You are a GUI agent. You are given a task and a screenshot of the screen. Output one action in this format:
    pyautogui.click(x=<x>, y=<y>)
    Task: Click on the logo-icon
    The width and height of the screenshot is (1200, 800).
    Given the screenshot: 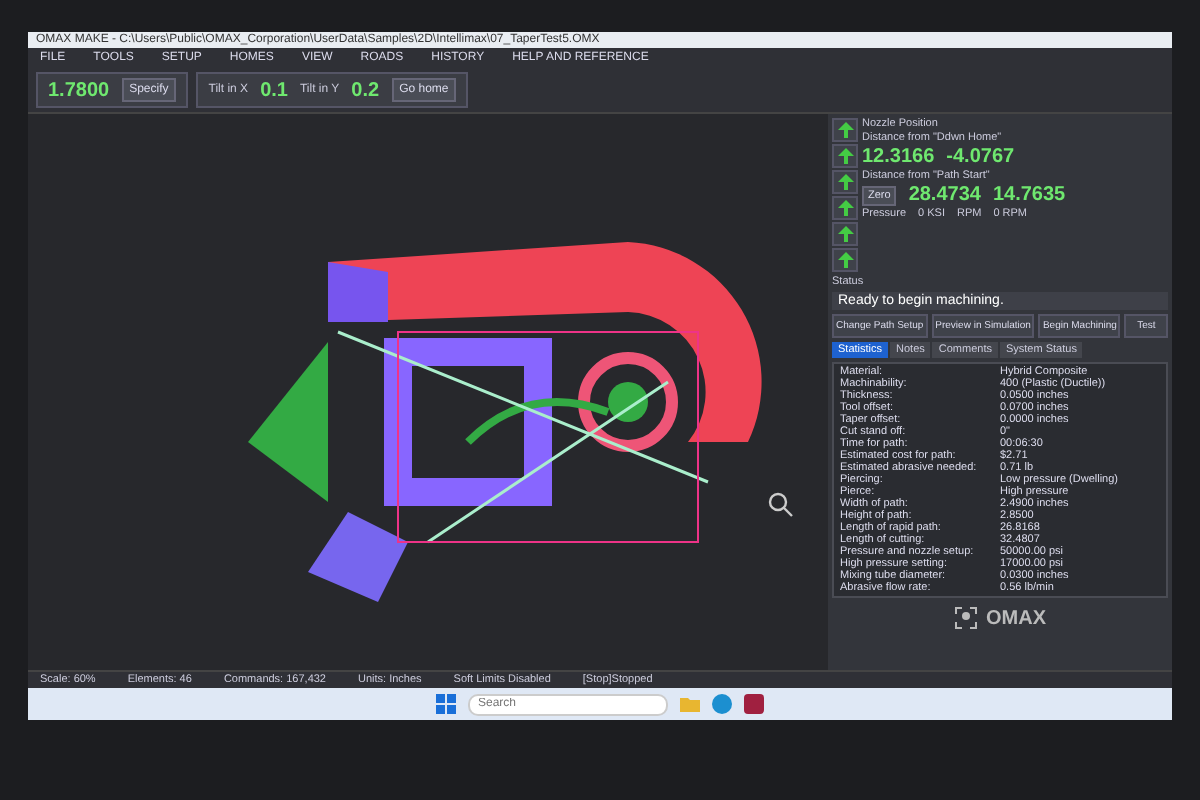 What is the action you would take?
    pyautogui.click(x=966, y=618)
    